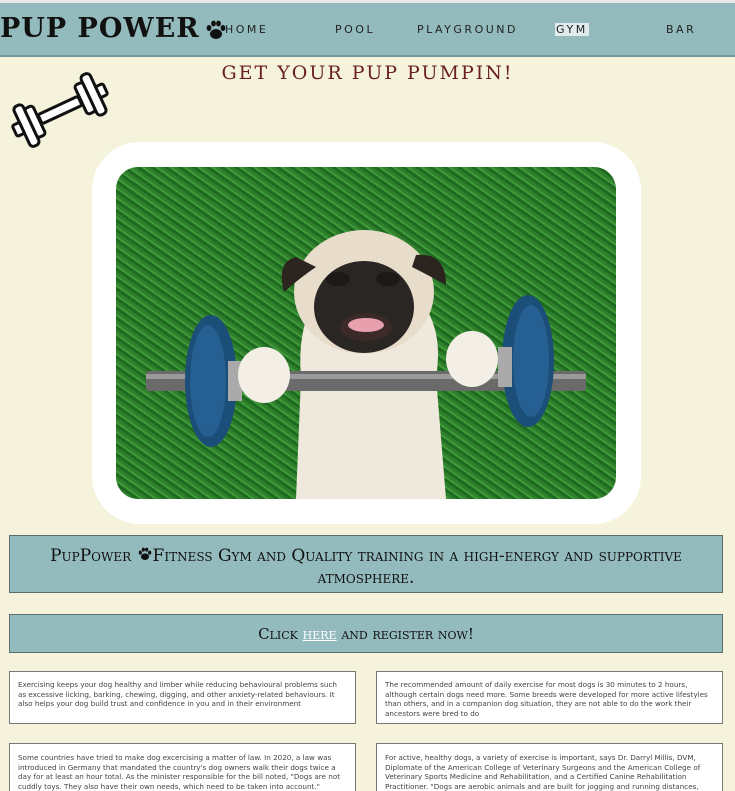 Image resolution: width=735 pixels, height=791 pixels. Describe the element at coordinates (407, 634) in the screenshot. I see `register-post: and register now!` at that location.